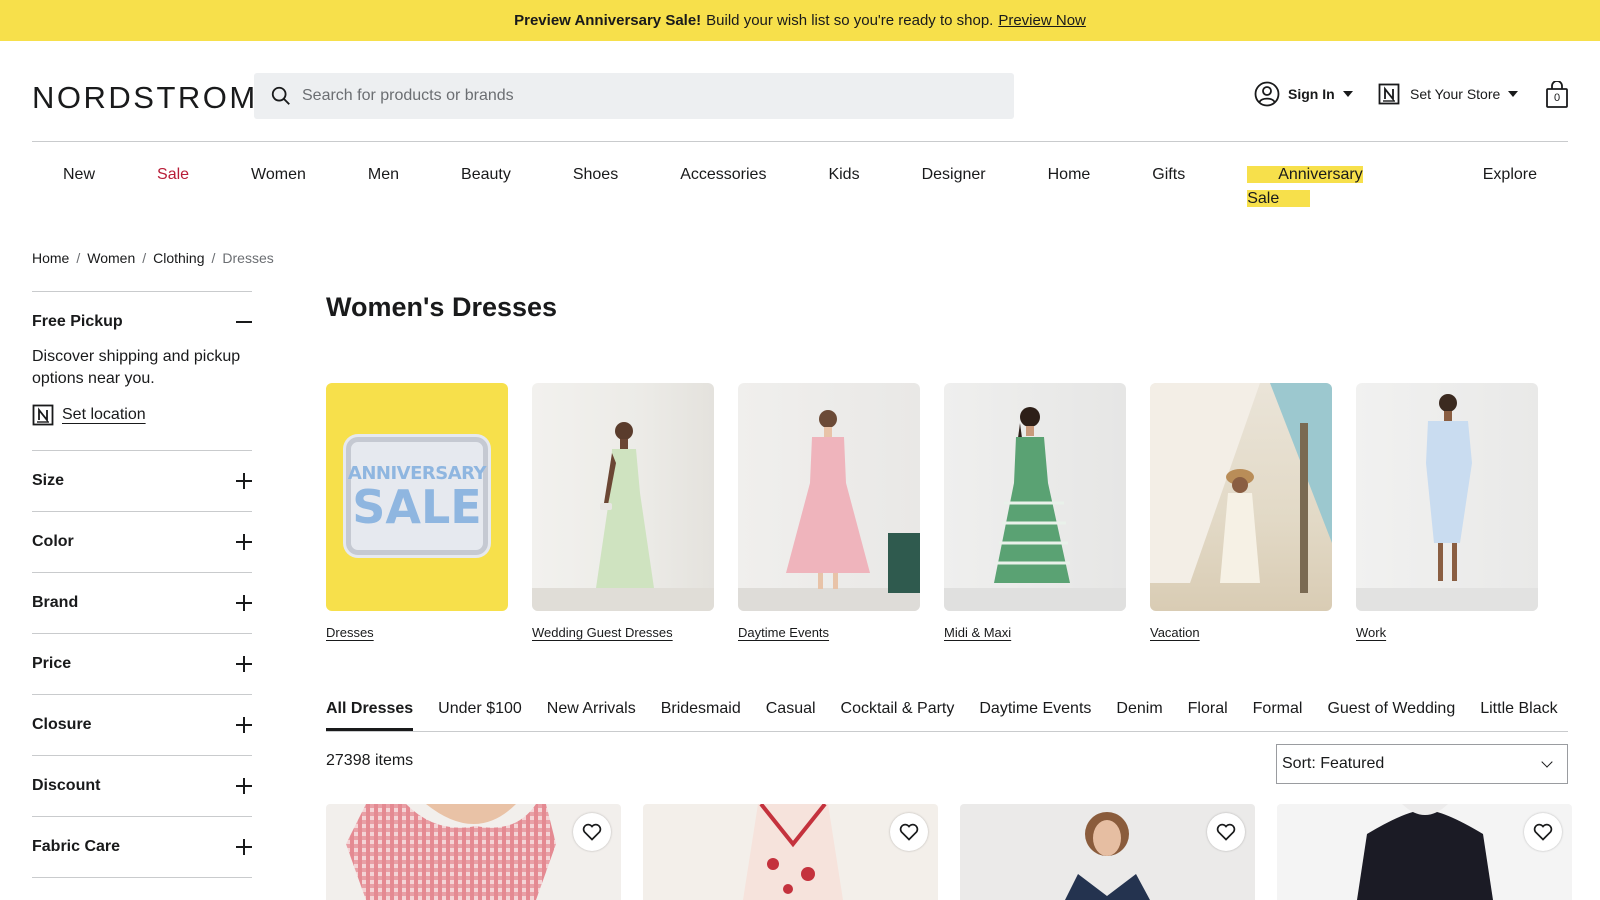 The height and width of the screenshot is (900, 1600). I want to click on search-bar, so click(634, 96).